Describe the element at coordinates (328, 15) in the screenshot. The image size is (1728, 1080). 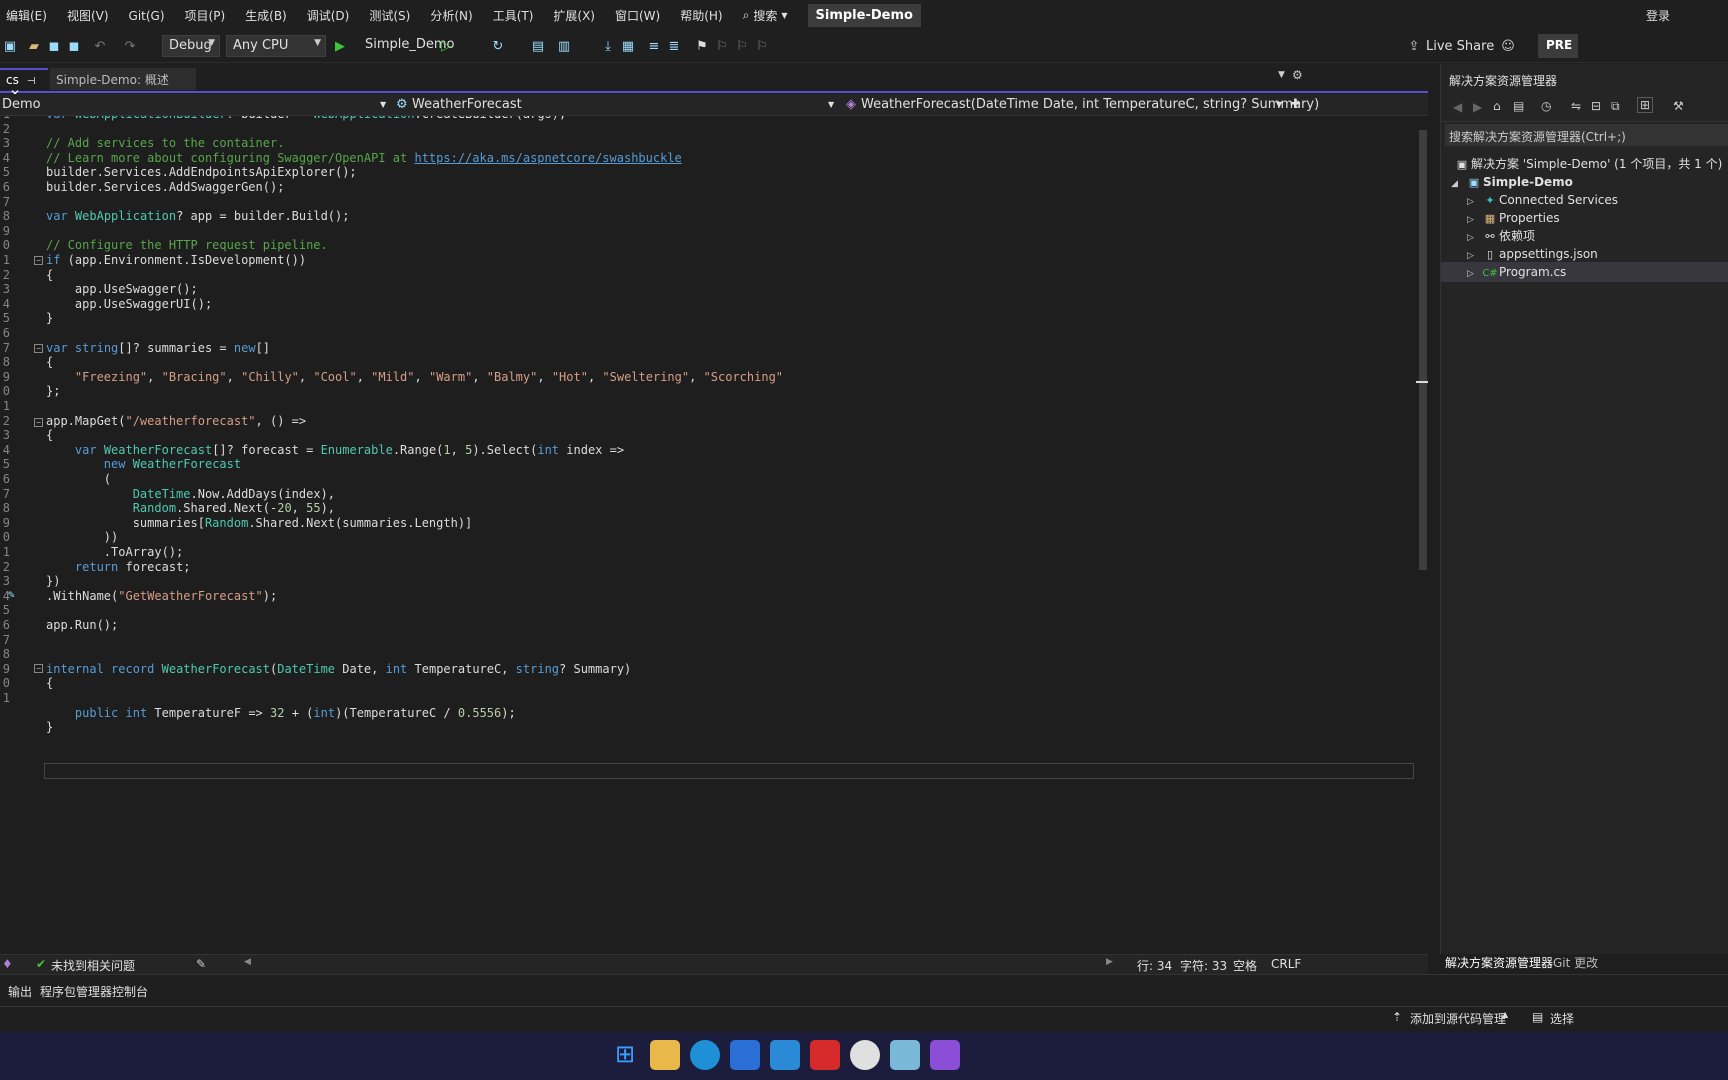
I see `menu-debug: 调试(D)` at that location.